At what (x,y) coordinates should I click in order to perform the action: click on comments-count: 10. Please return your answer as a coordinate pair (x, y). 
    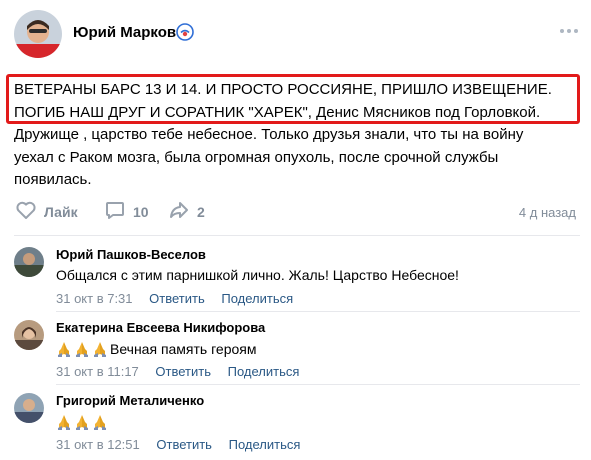
    Looking at the image, I should click on (141, 212).